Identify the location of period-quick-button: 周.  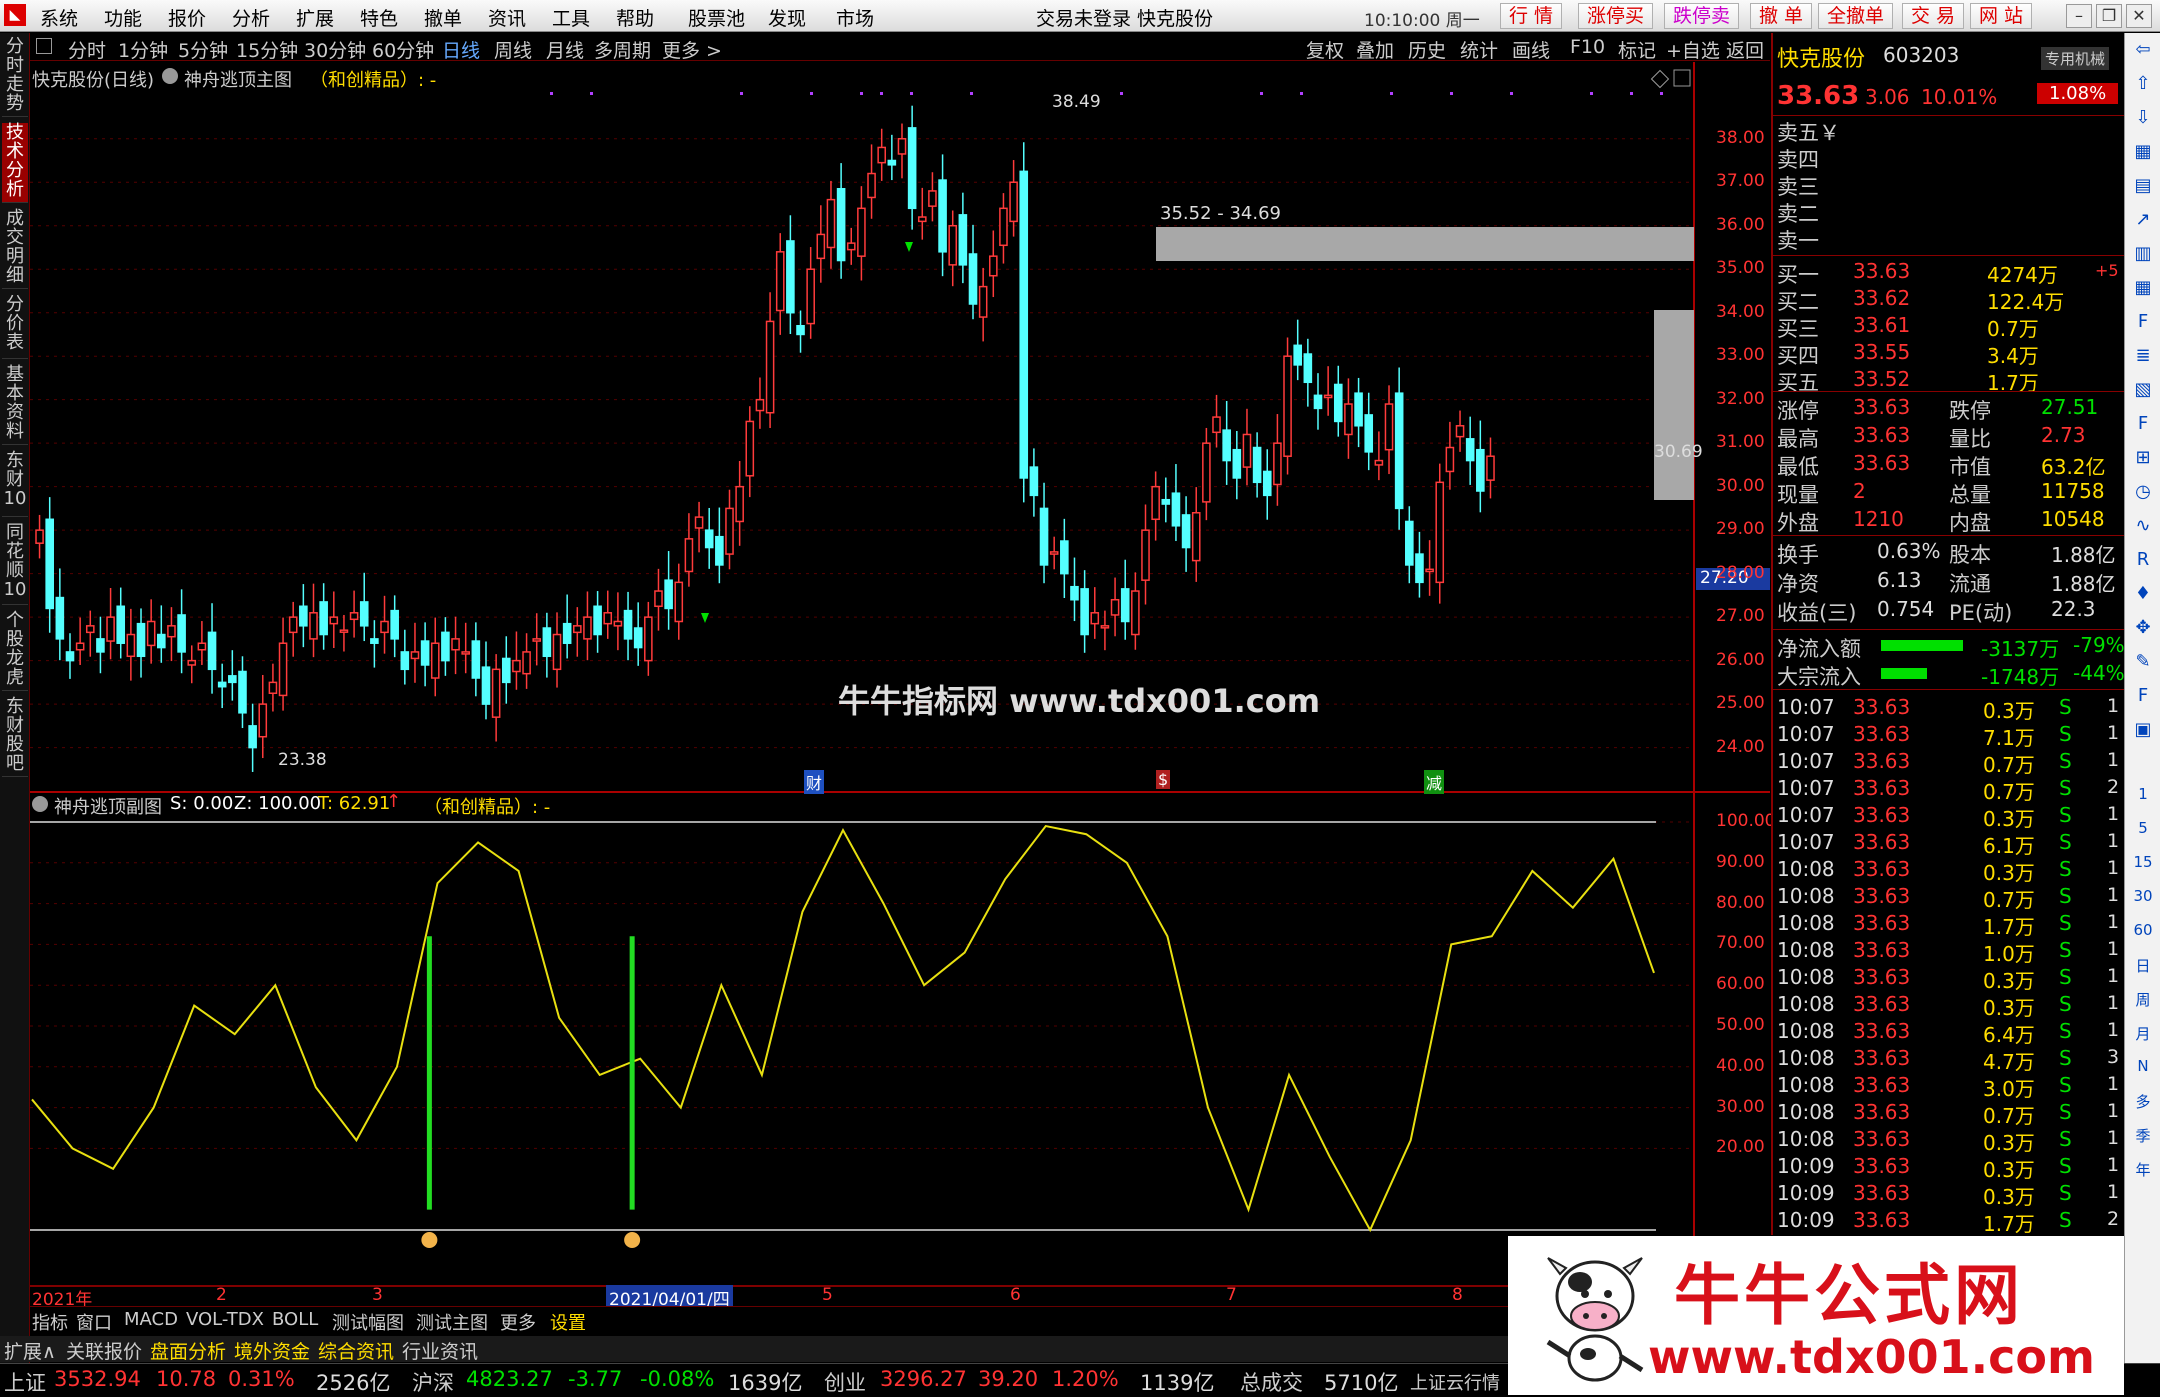
(2143, 999).